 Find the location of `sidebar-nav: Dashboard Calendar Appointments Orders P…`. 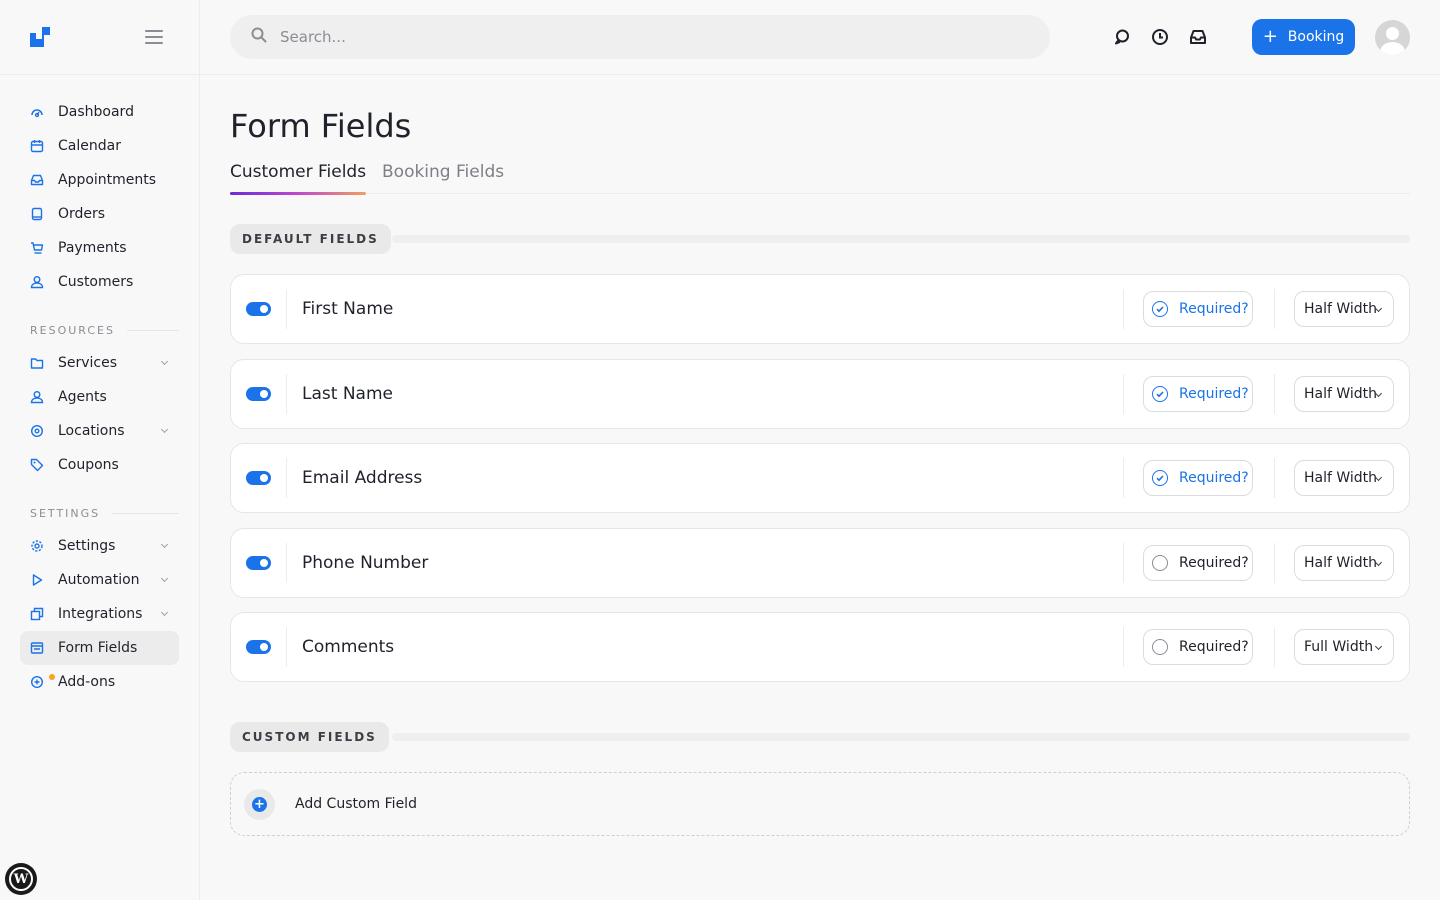

sidebar-nav: Dashboard Calendar Appointments Orders P… is located at coordinates (99, 397).